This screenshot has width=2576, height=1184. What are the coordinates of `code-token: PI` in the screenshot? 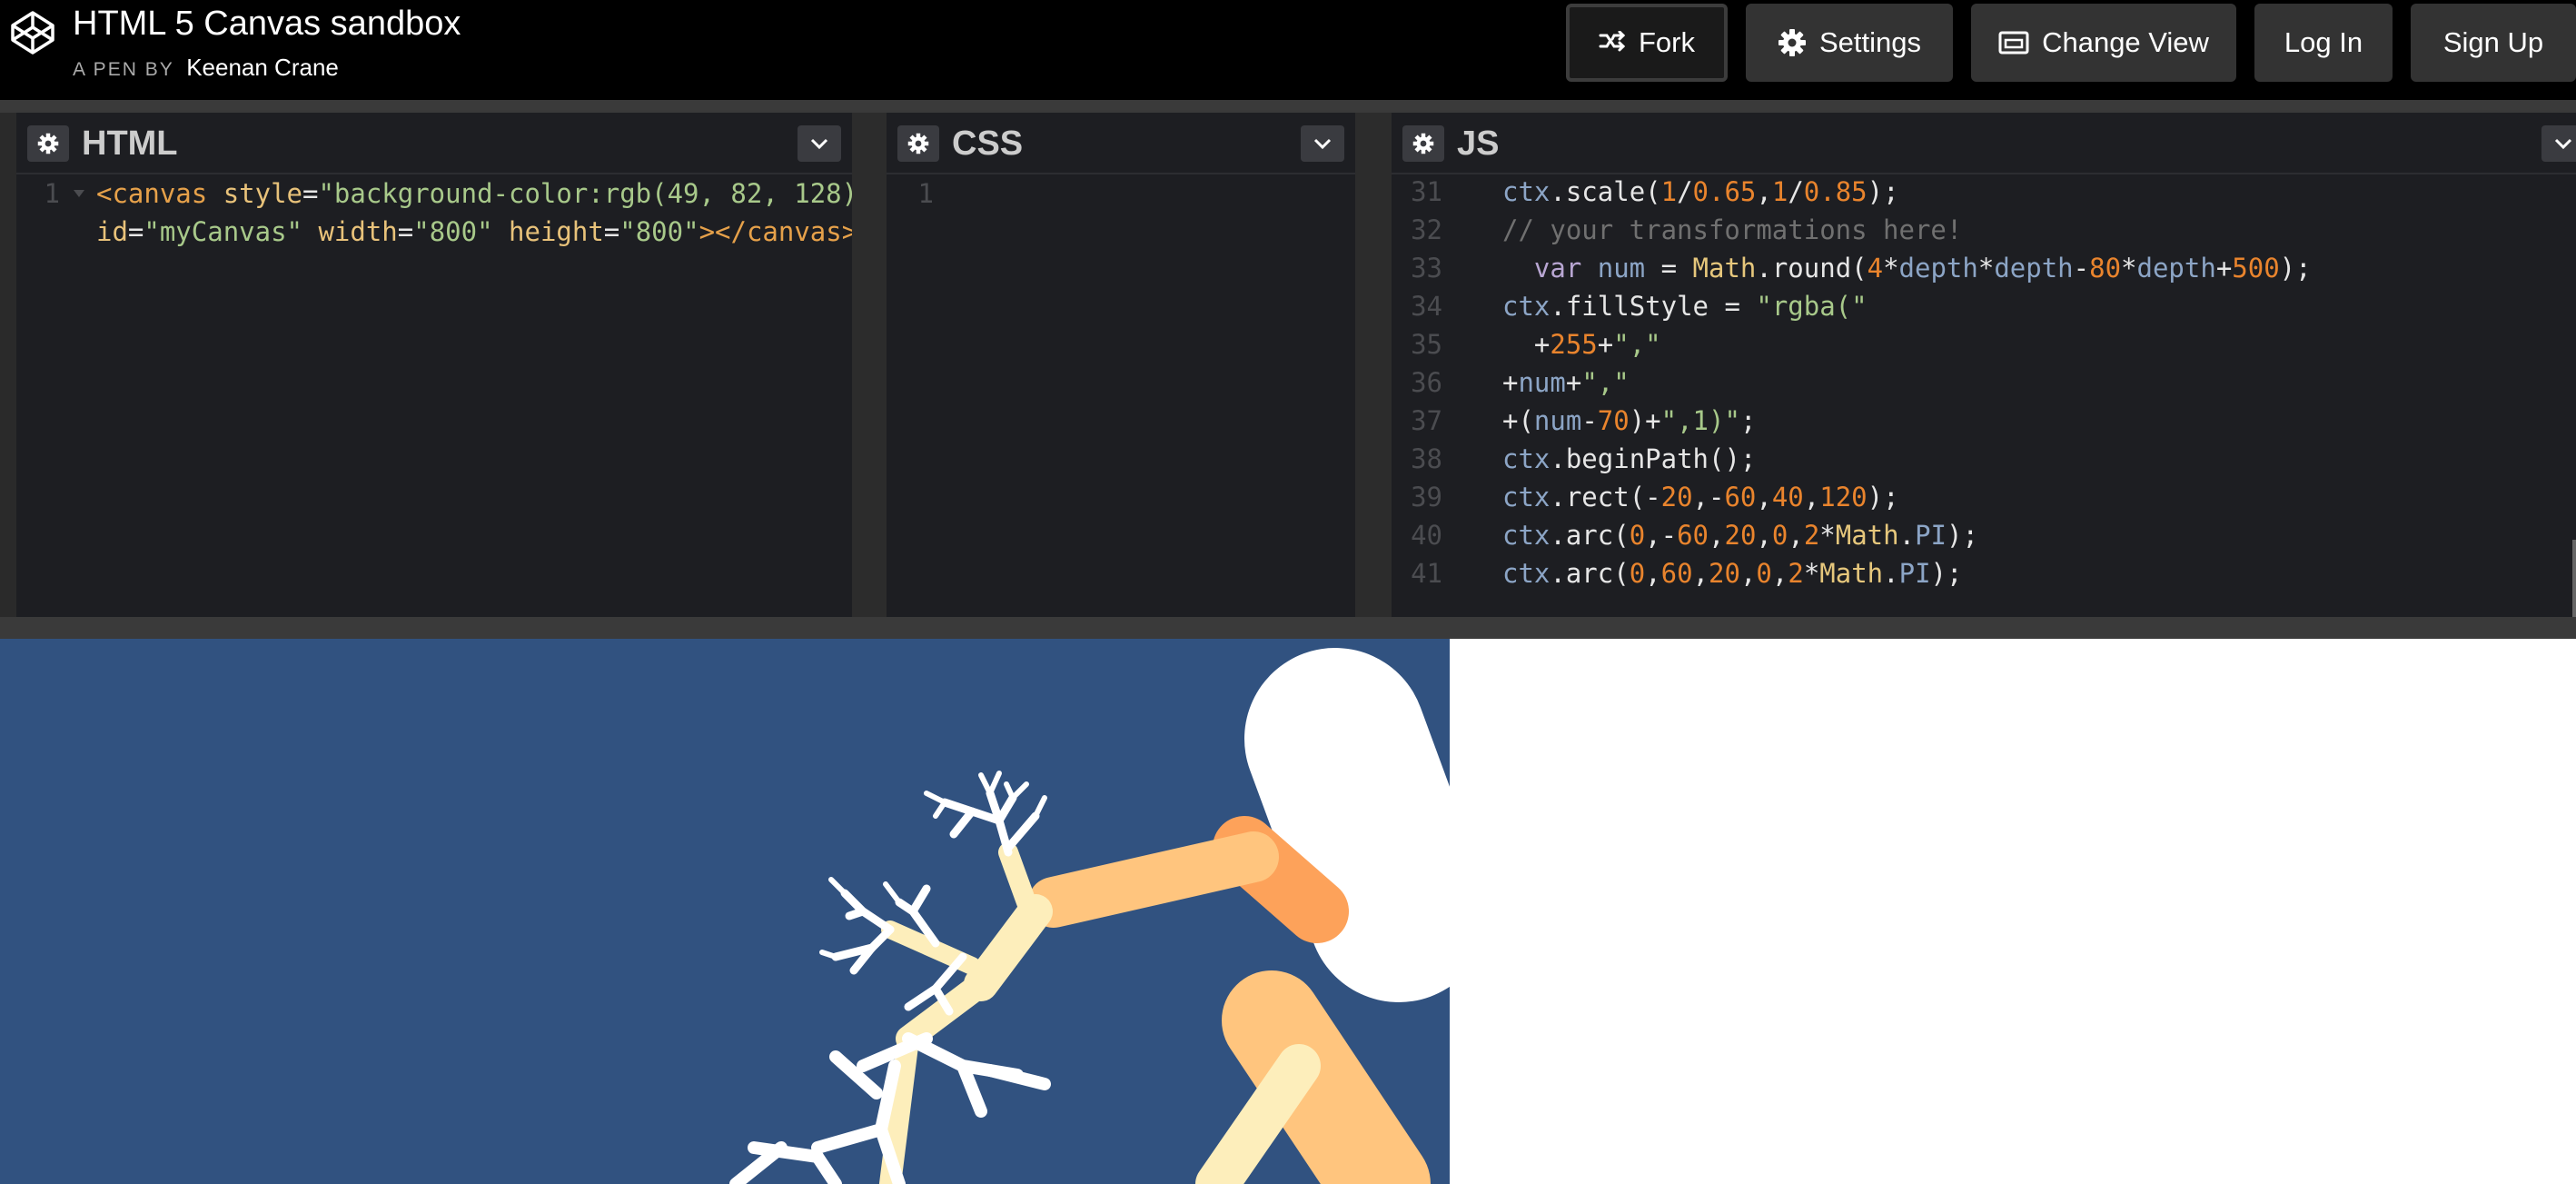 It's located at (1915, 573).